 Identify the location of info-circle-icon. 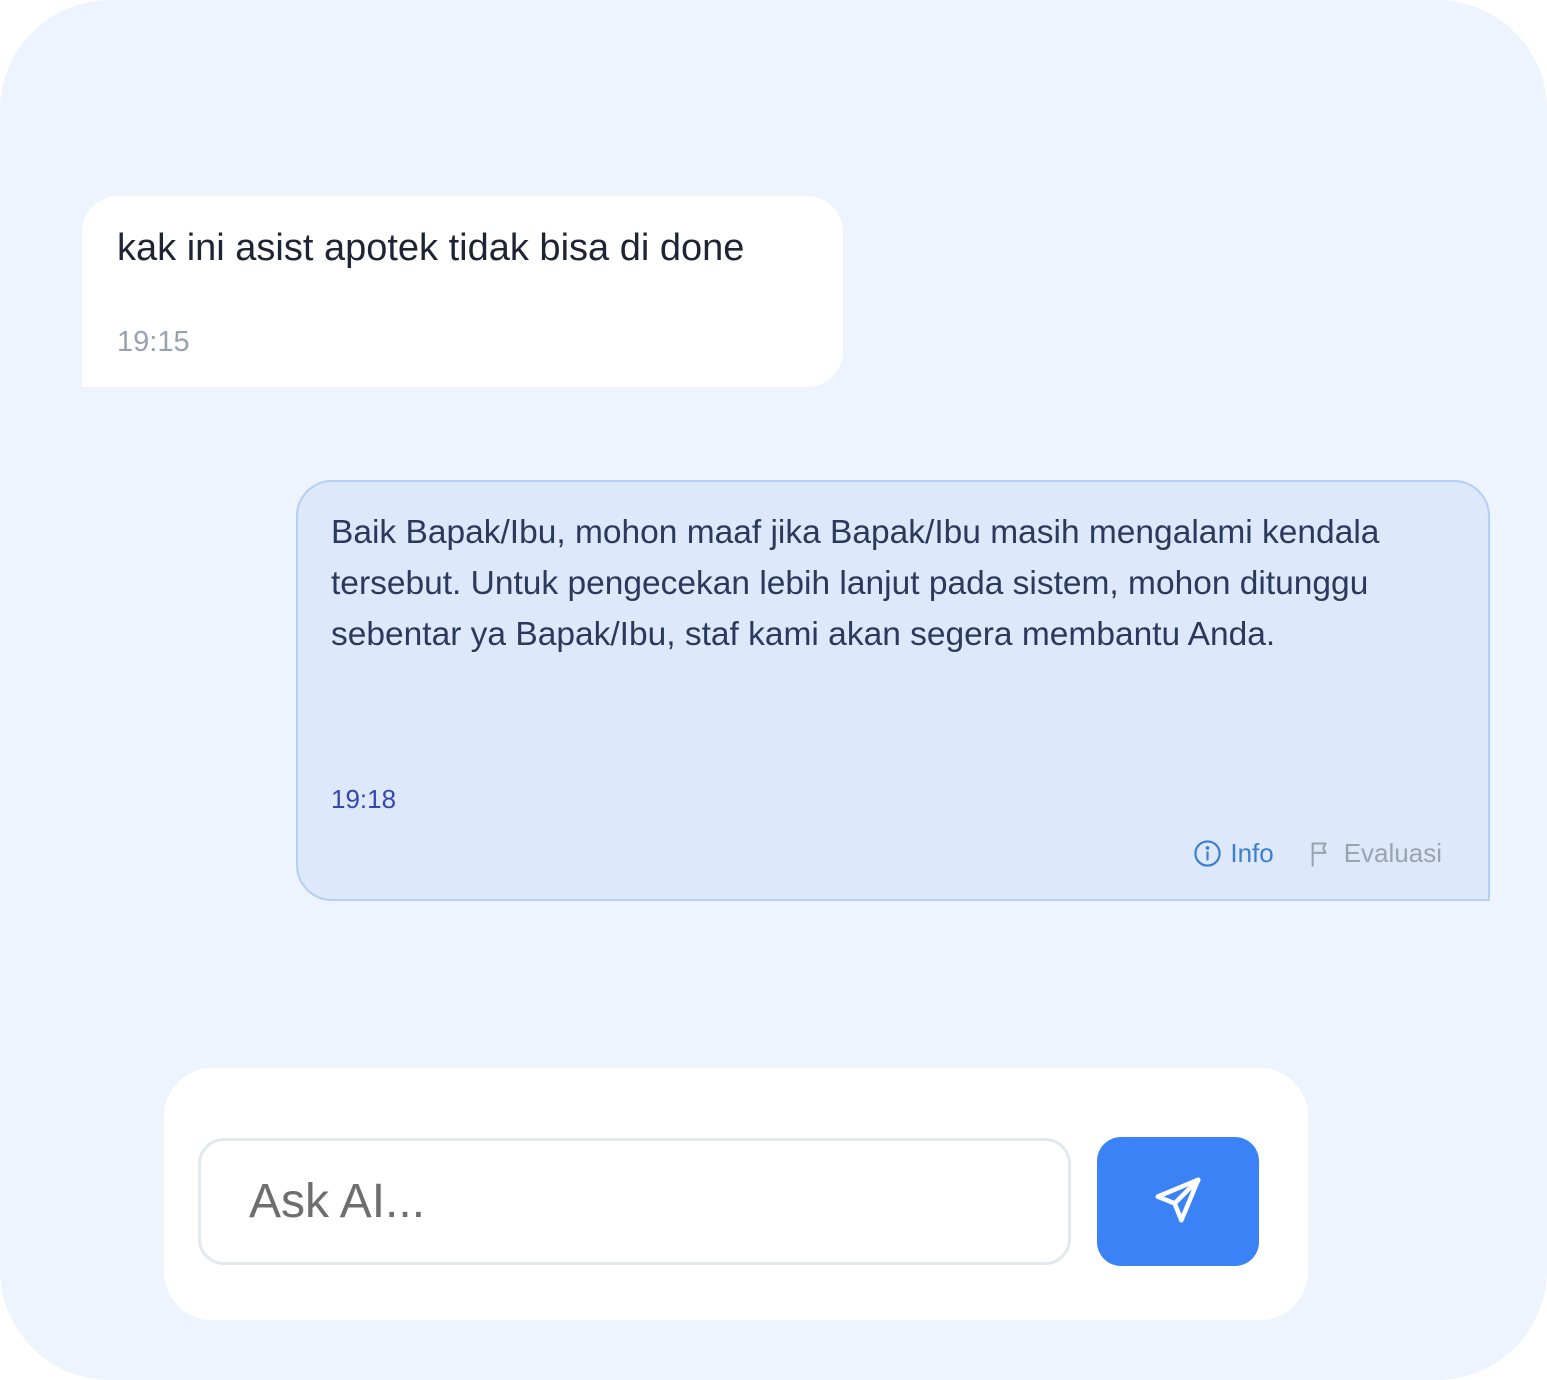
(1207, 853).